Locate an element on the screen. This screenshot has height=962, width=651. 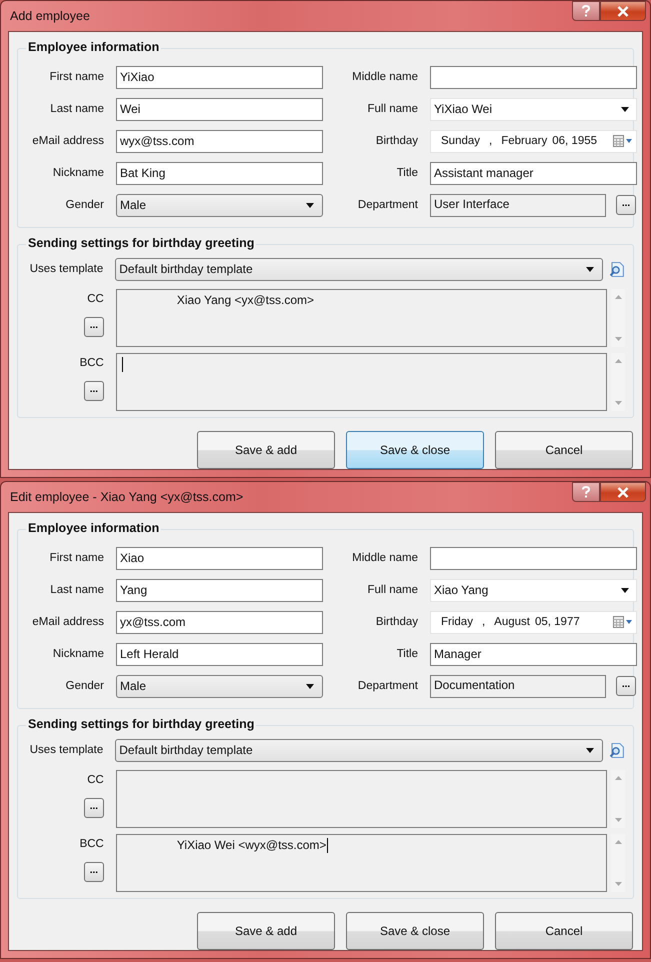
text-field: Bat King is located at coordinates (219, 173).